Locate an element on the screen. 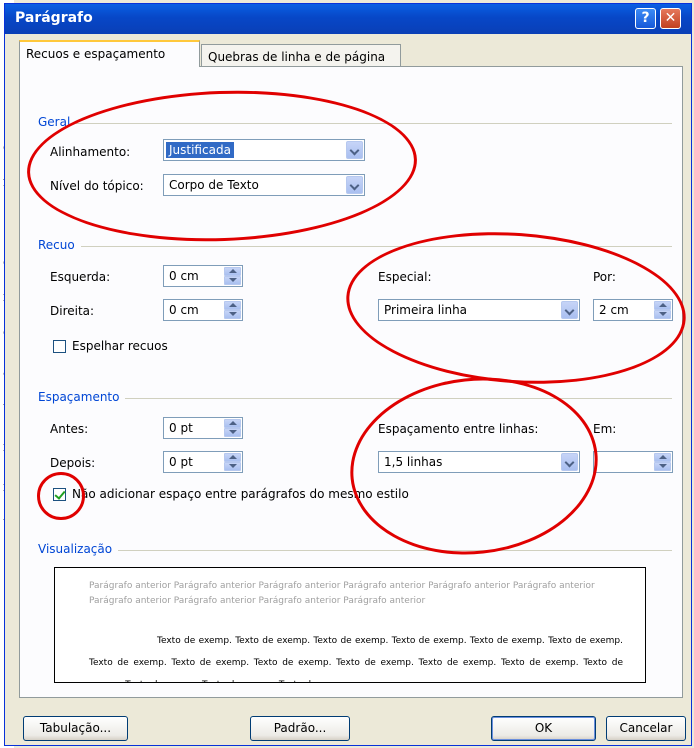  special-indent-value: Primeira linha is located at coordinates (426, 310).